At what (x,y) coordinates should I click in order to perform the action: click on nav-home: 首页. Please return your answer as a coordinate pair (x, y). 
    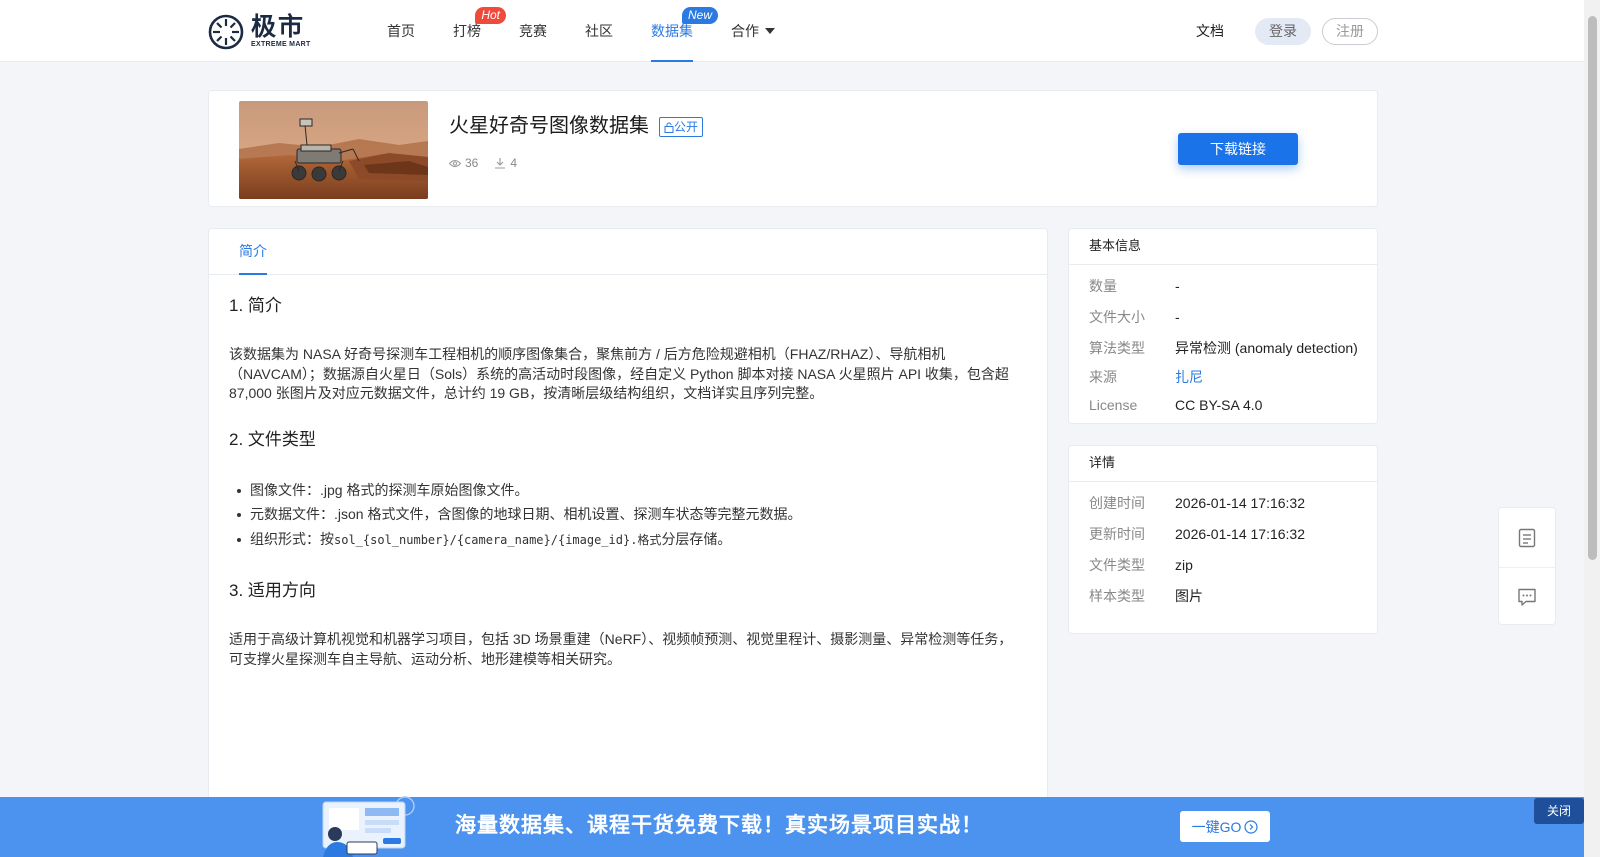
    Looking at the image, I should click on (401, 31).